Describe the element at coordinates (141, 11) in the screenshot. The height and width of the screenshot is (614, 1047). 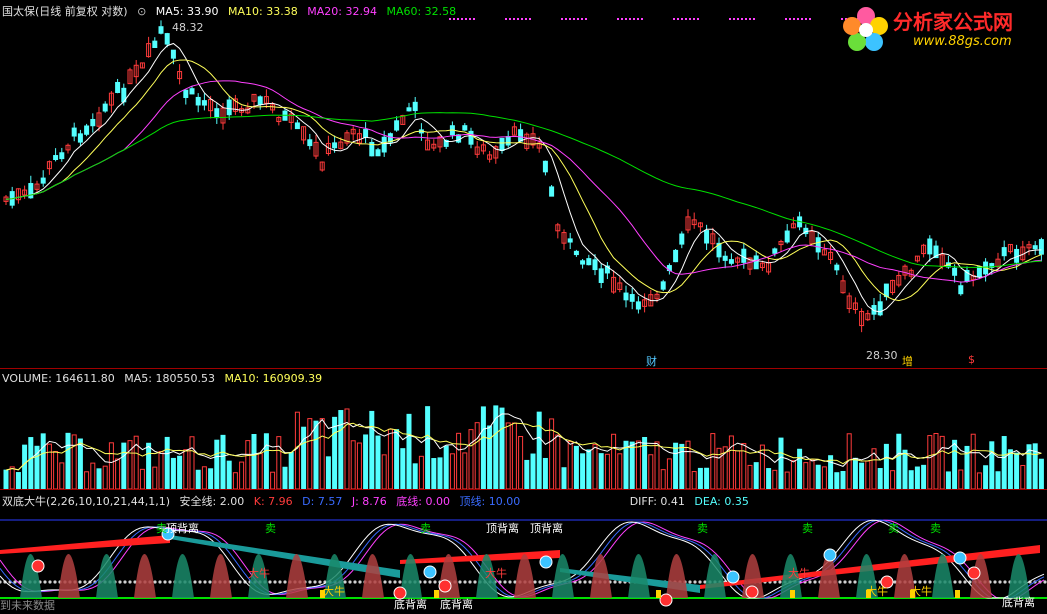
I see `menu-circle-icon: ⊙` at that location.